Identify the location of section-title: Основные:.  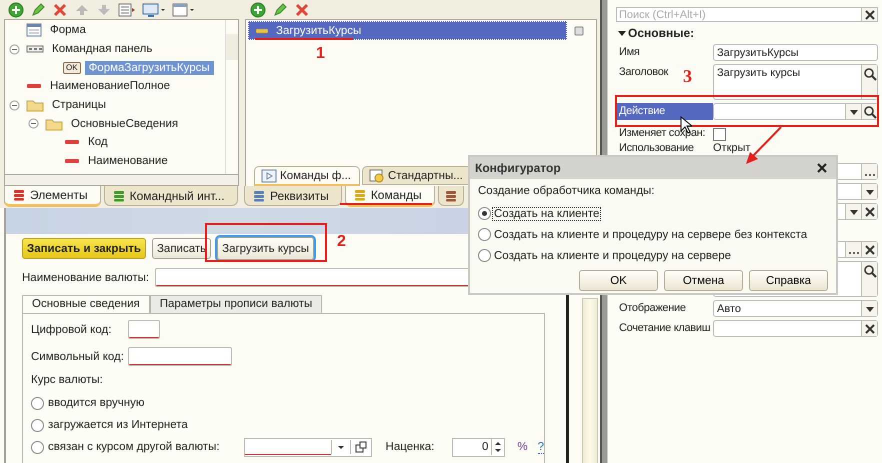
(661, 33).